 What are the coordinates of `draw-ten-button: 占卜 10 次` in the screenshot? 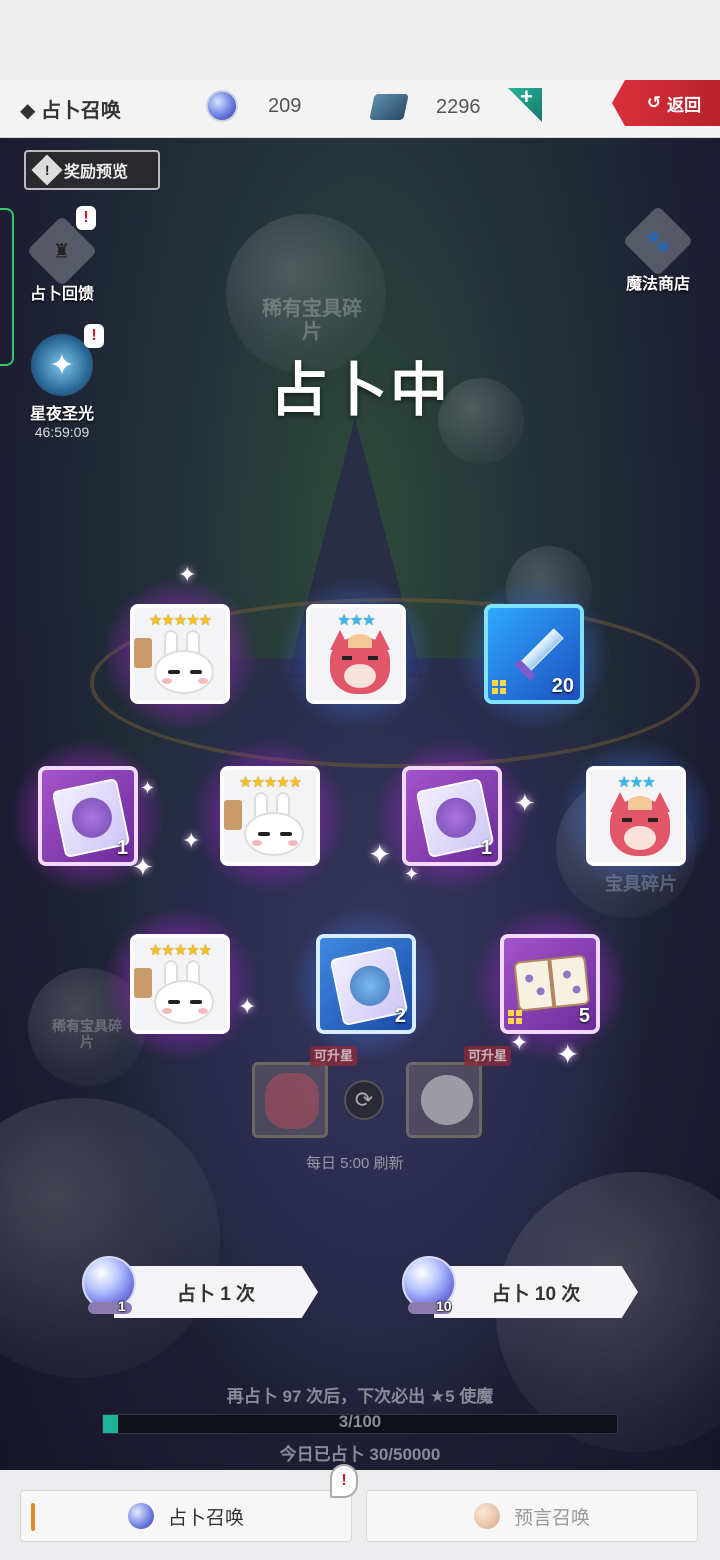 It's located at (536, 1292).